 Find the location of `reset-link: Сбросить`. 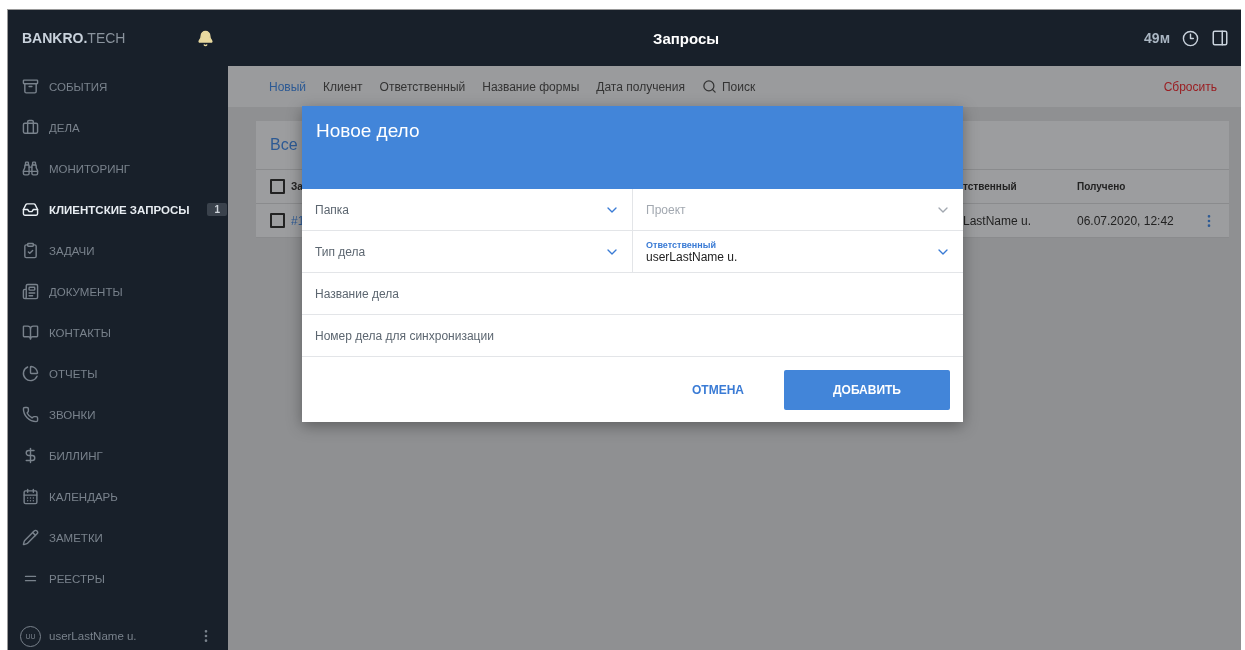

reset-link: Сбросить is located at coordinates (1190, 86).